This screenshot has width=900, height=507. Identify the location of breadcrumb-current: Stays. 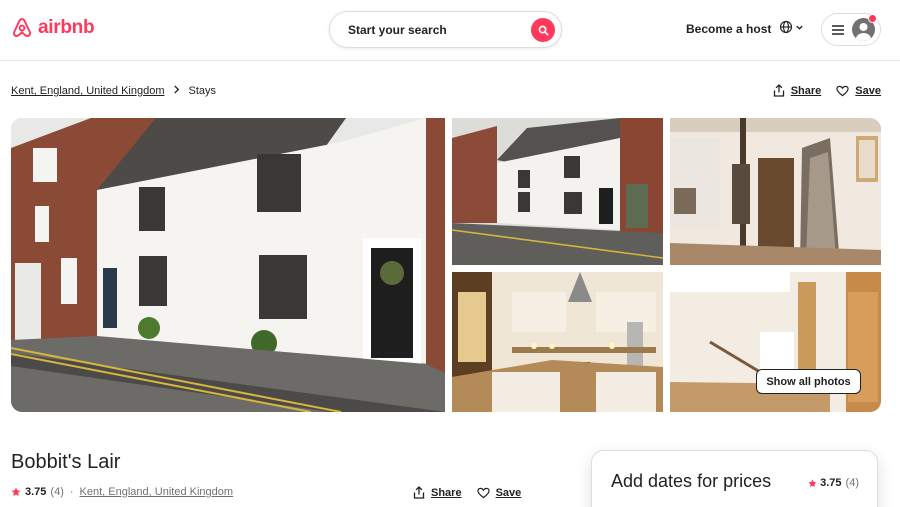
(202, 91).